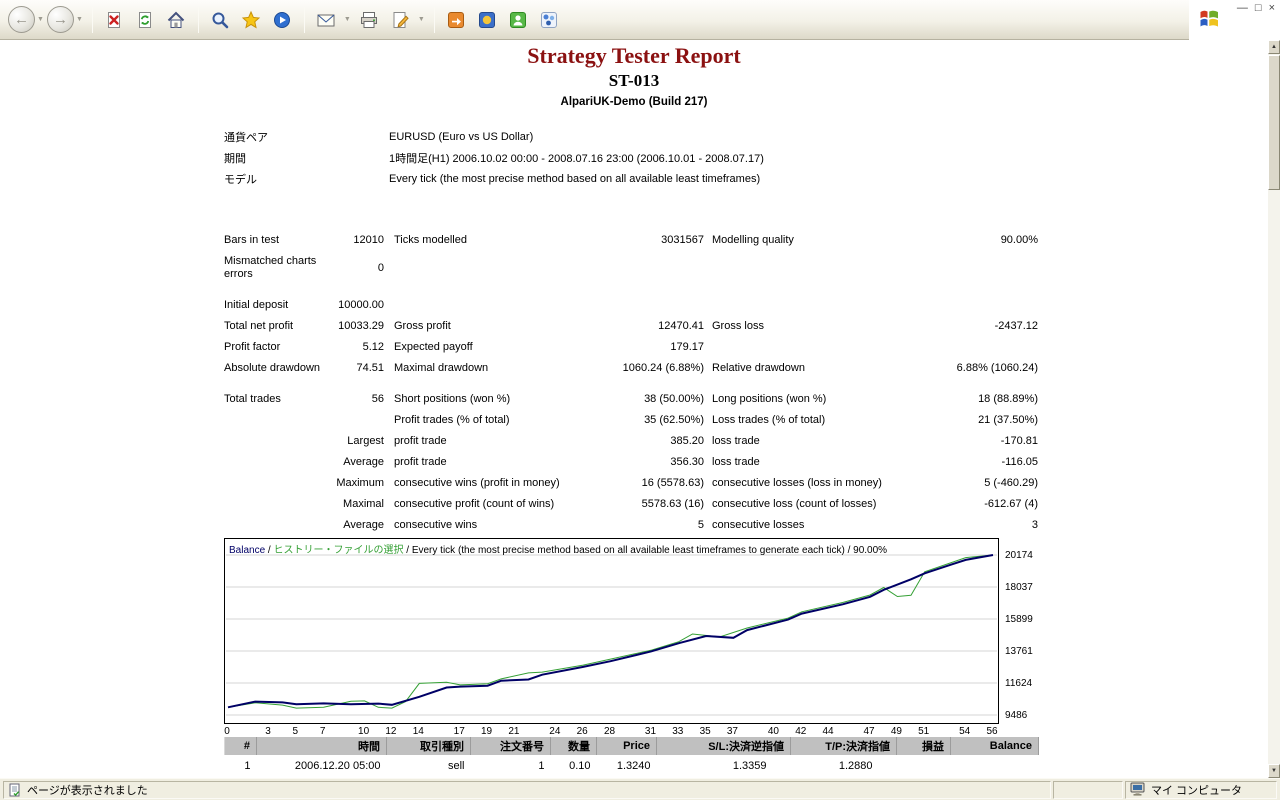  Describe the element at coordinates (363, 504) in the screenshot. I see `stats-cell: Maximal` at that location.